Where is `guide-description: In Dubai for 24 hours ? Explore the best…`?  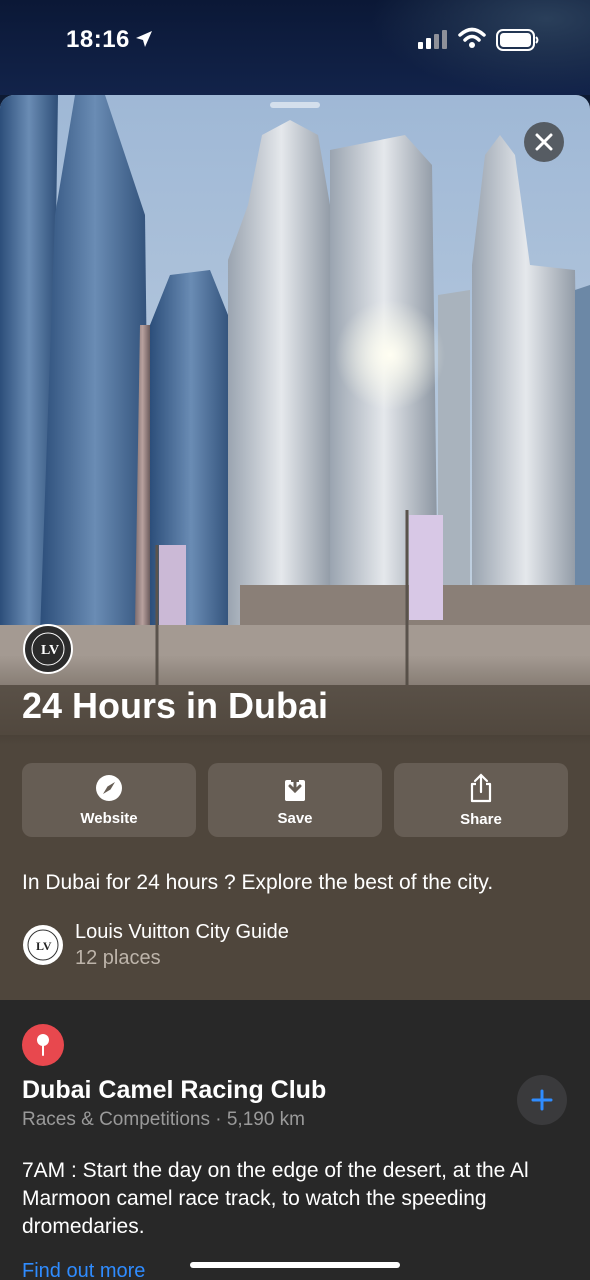
guide-description: In Dubai for 24 hours ? Explore the best… is located at coordinates (258, 882).